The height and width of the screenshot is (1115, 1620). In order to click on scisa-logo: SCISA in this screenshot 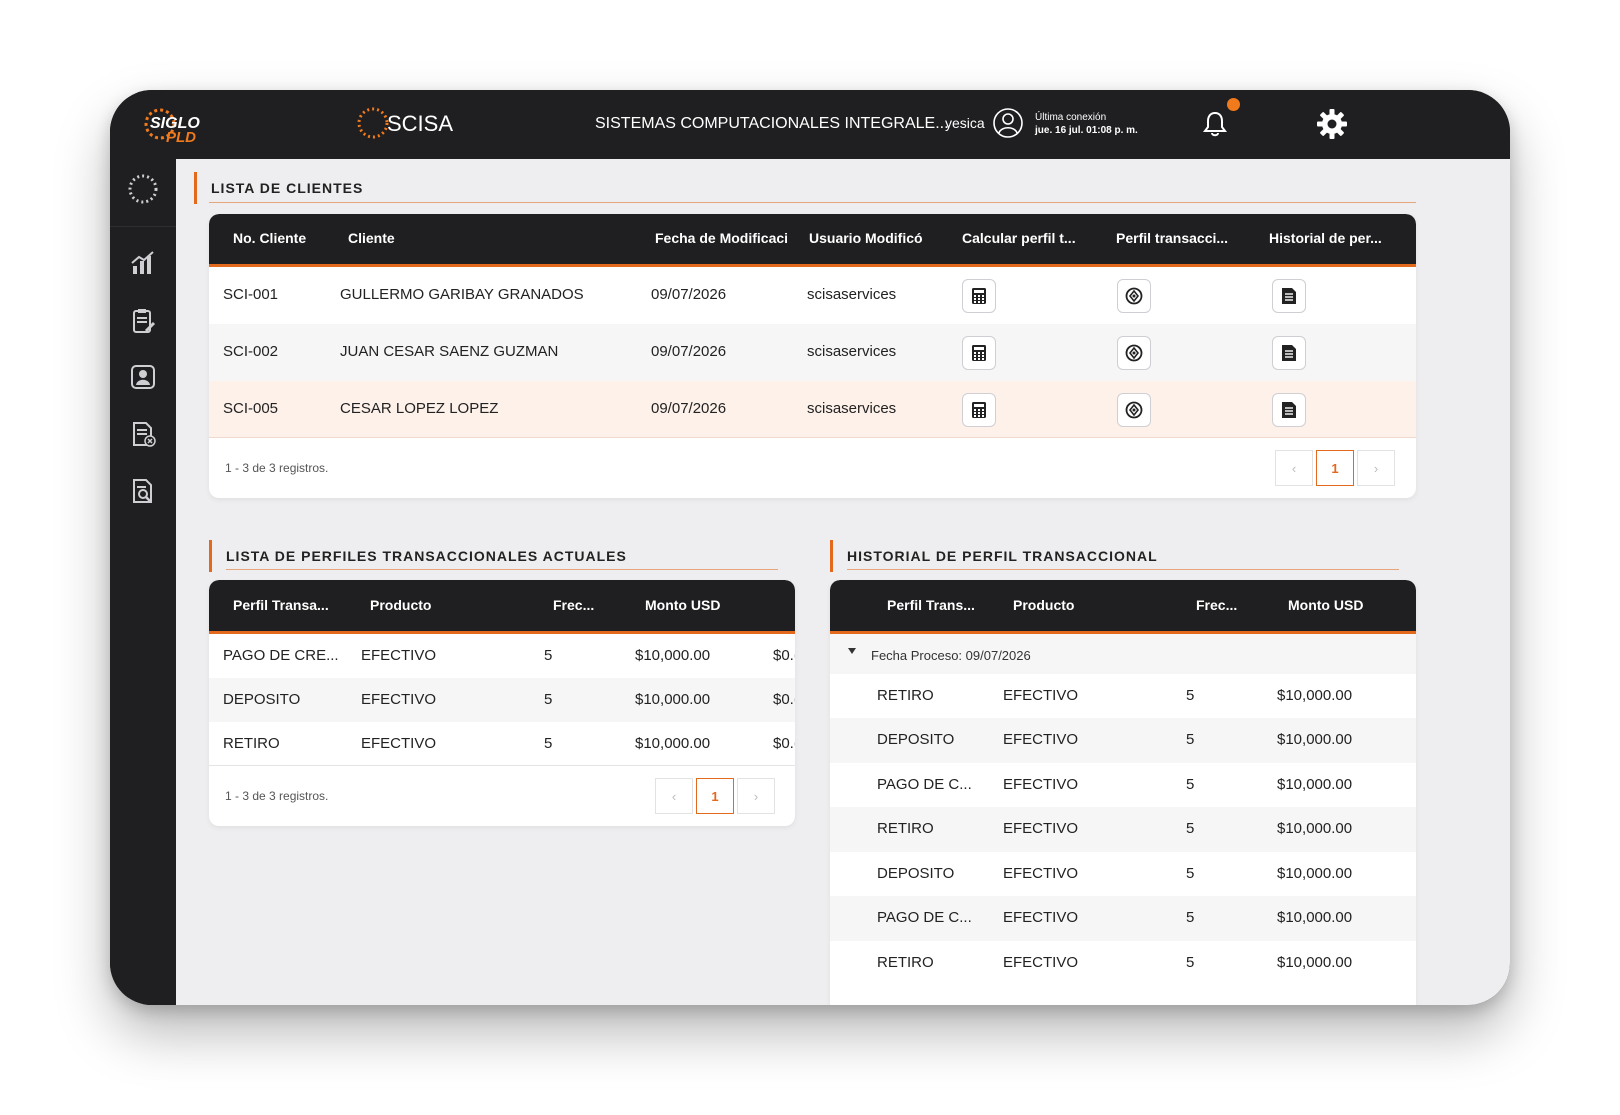, I will do `click(405, 123)`.